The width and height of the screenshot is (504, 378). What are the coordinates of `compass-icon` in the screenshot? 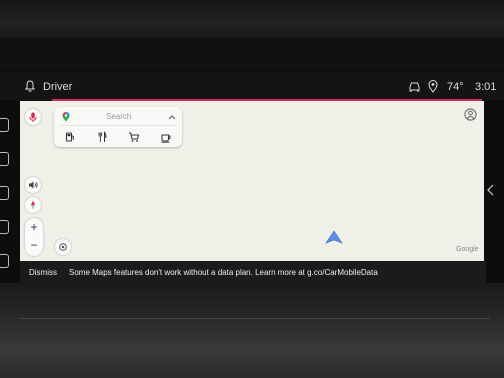 It's located at (33, 205).